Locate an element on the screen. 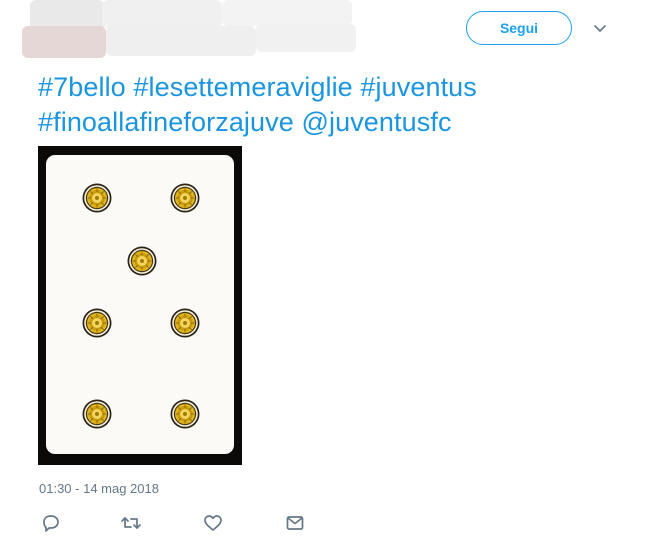 Image resolution: width=649 pixels, height=550 pixels. hashtag-link: #juventus is located at coordinates (418, 87).